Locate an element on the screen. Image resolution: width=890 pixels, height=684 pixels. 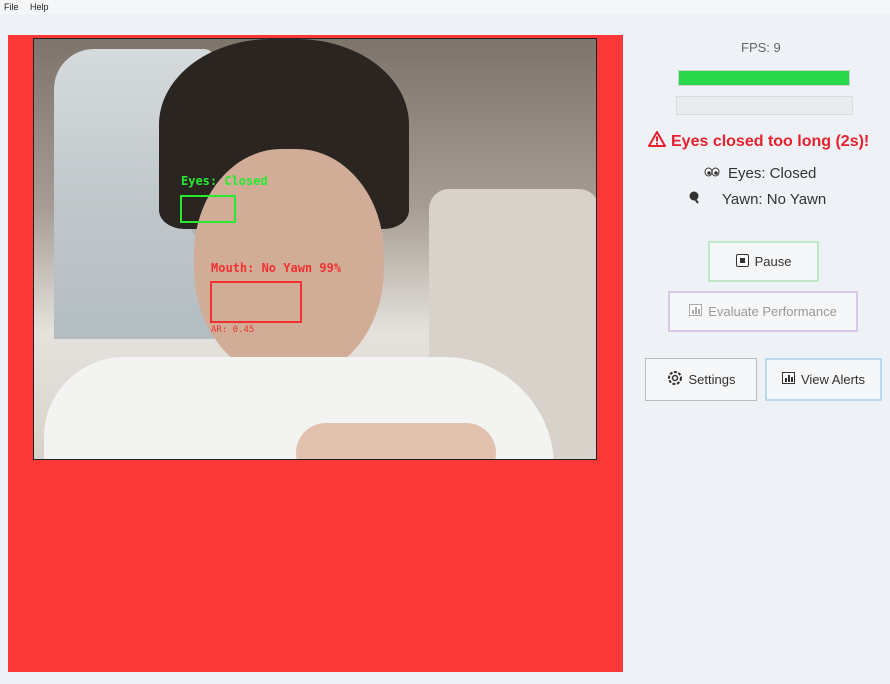
pause-button: Pause is located at coordinates (763, 261).